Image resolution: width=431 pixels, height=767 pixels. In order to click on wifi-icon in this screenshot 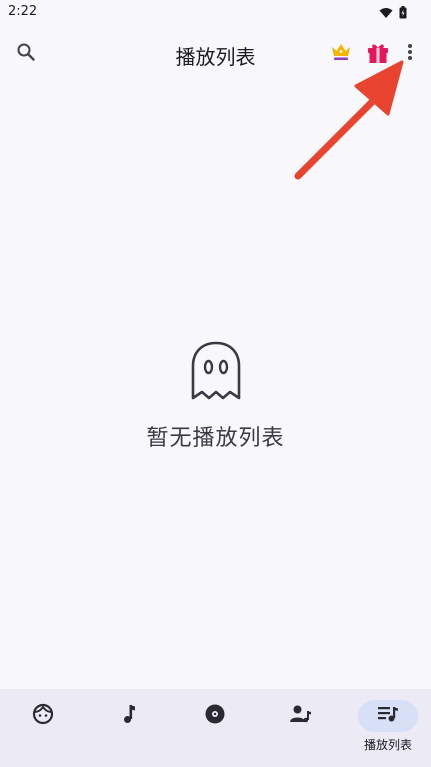, I will do `click(386, 13)`.